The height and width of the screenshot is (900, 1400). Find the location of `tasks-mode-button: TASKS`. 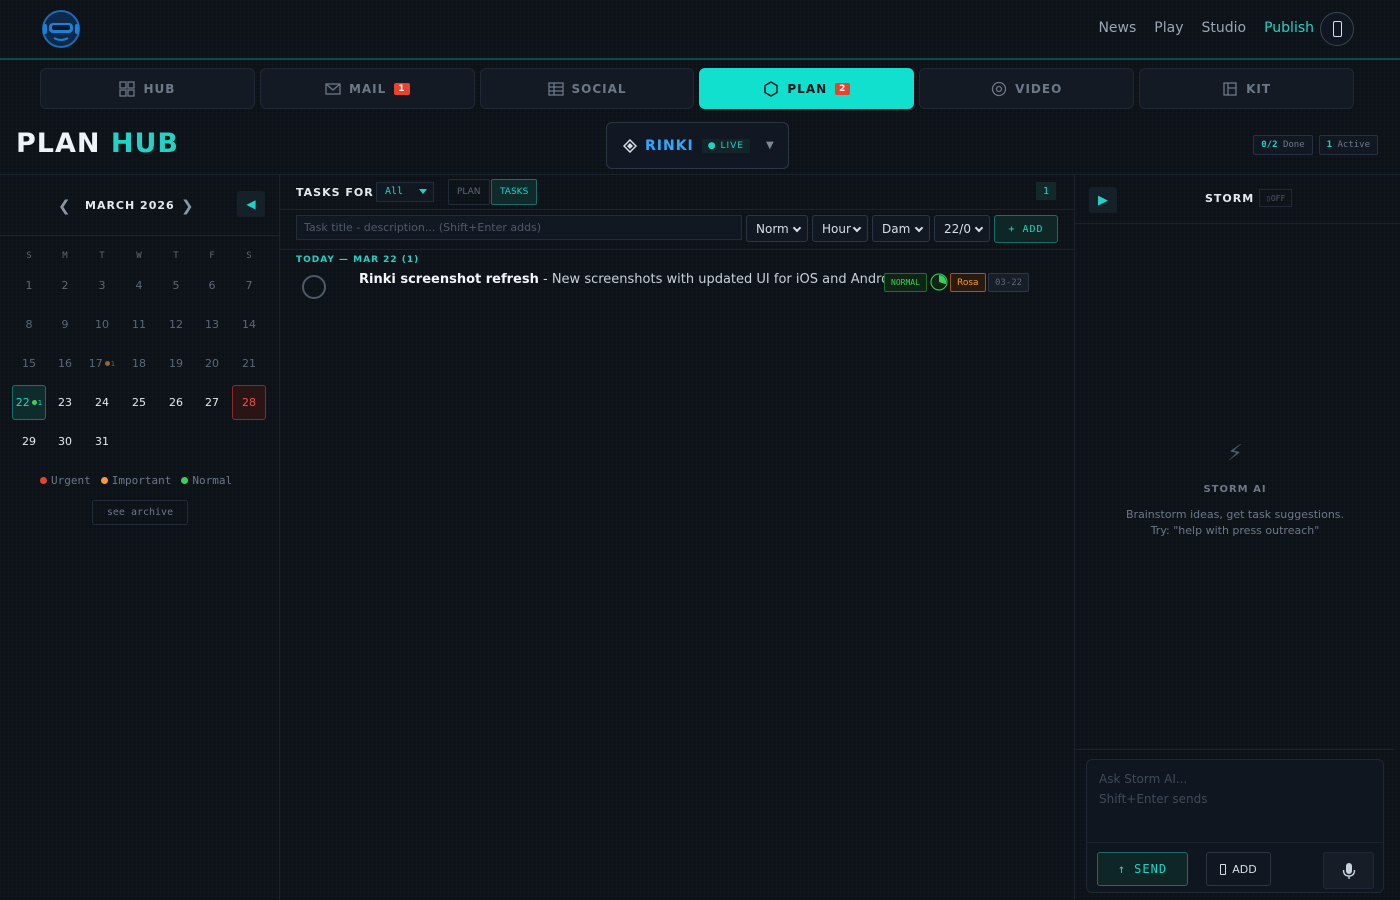

tasks-mode-button: TASKS is located at coordinates (514, 192).